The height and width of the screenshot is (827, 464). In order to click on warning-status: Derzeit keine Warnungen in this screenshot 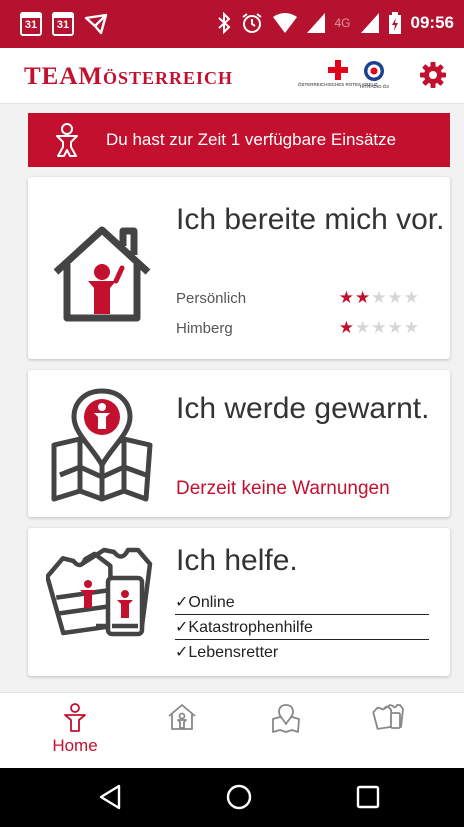, I will do `click(283, 488)`.